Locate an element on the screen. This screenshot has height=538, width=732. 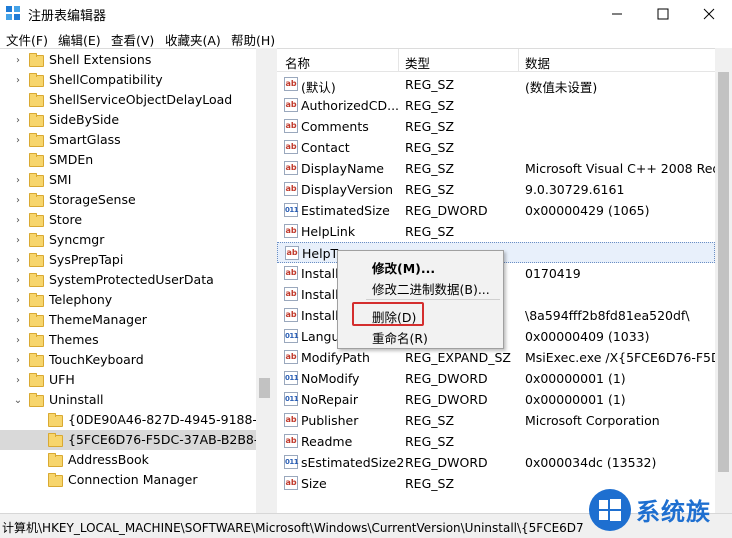
list-scrollbar is located at coordinates (723, 280).